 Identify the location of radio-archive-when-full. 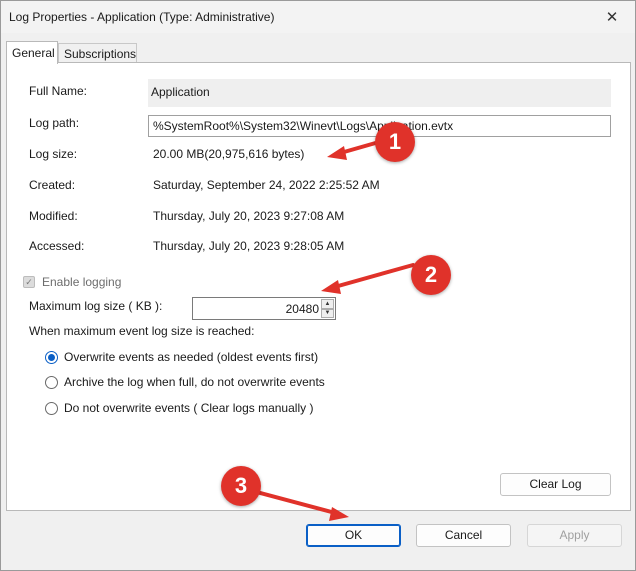
(51, 382).